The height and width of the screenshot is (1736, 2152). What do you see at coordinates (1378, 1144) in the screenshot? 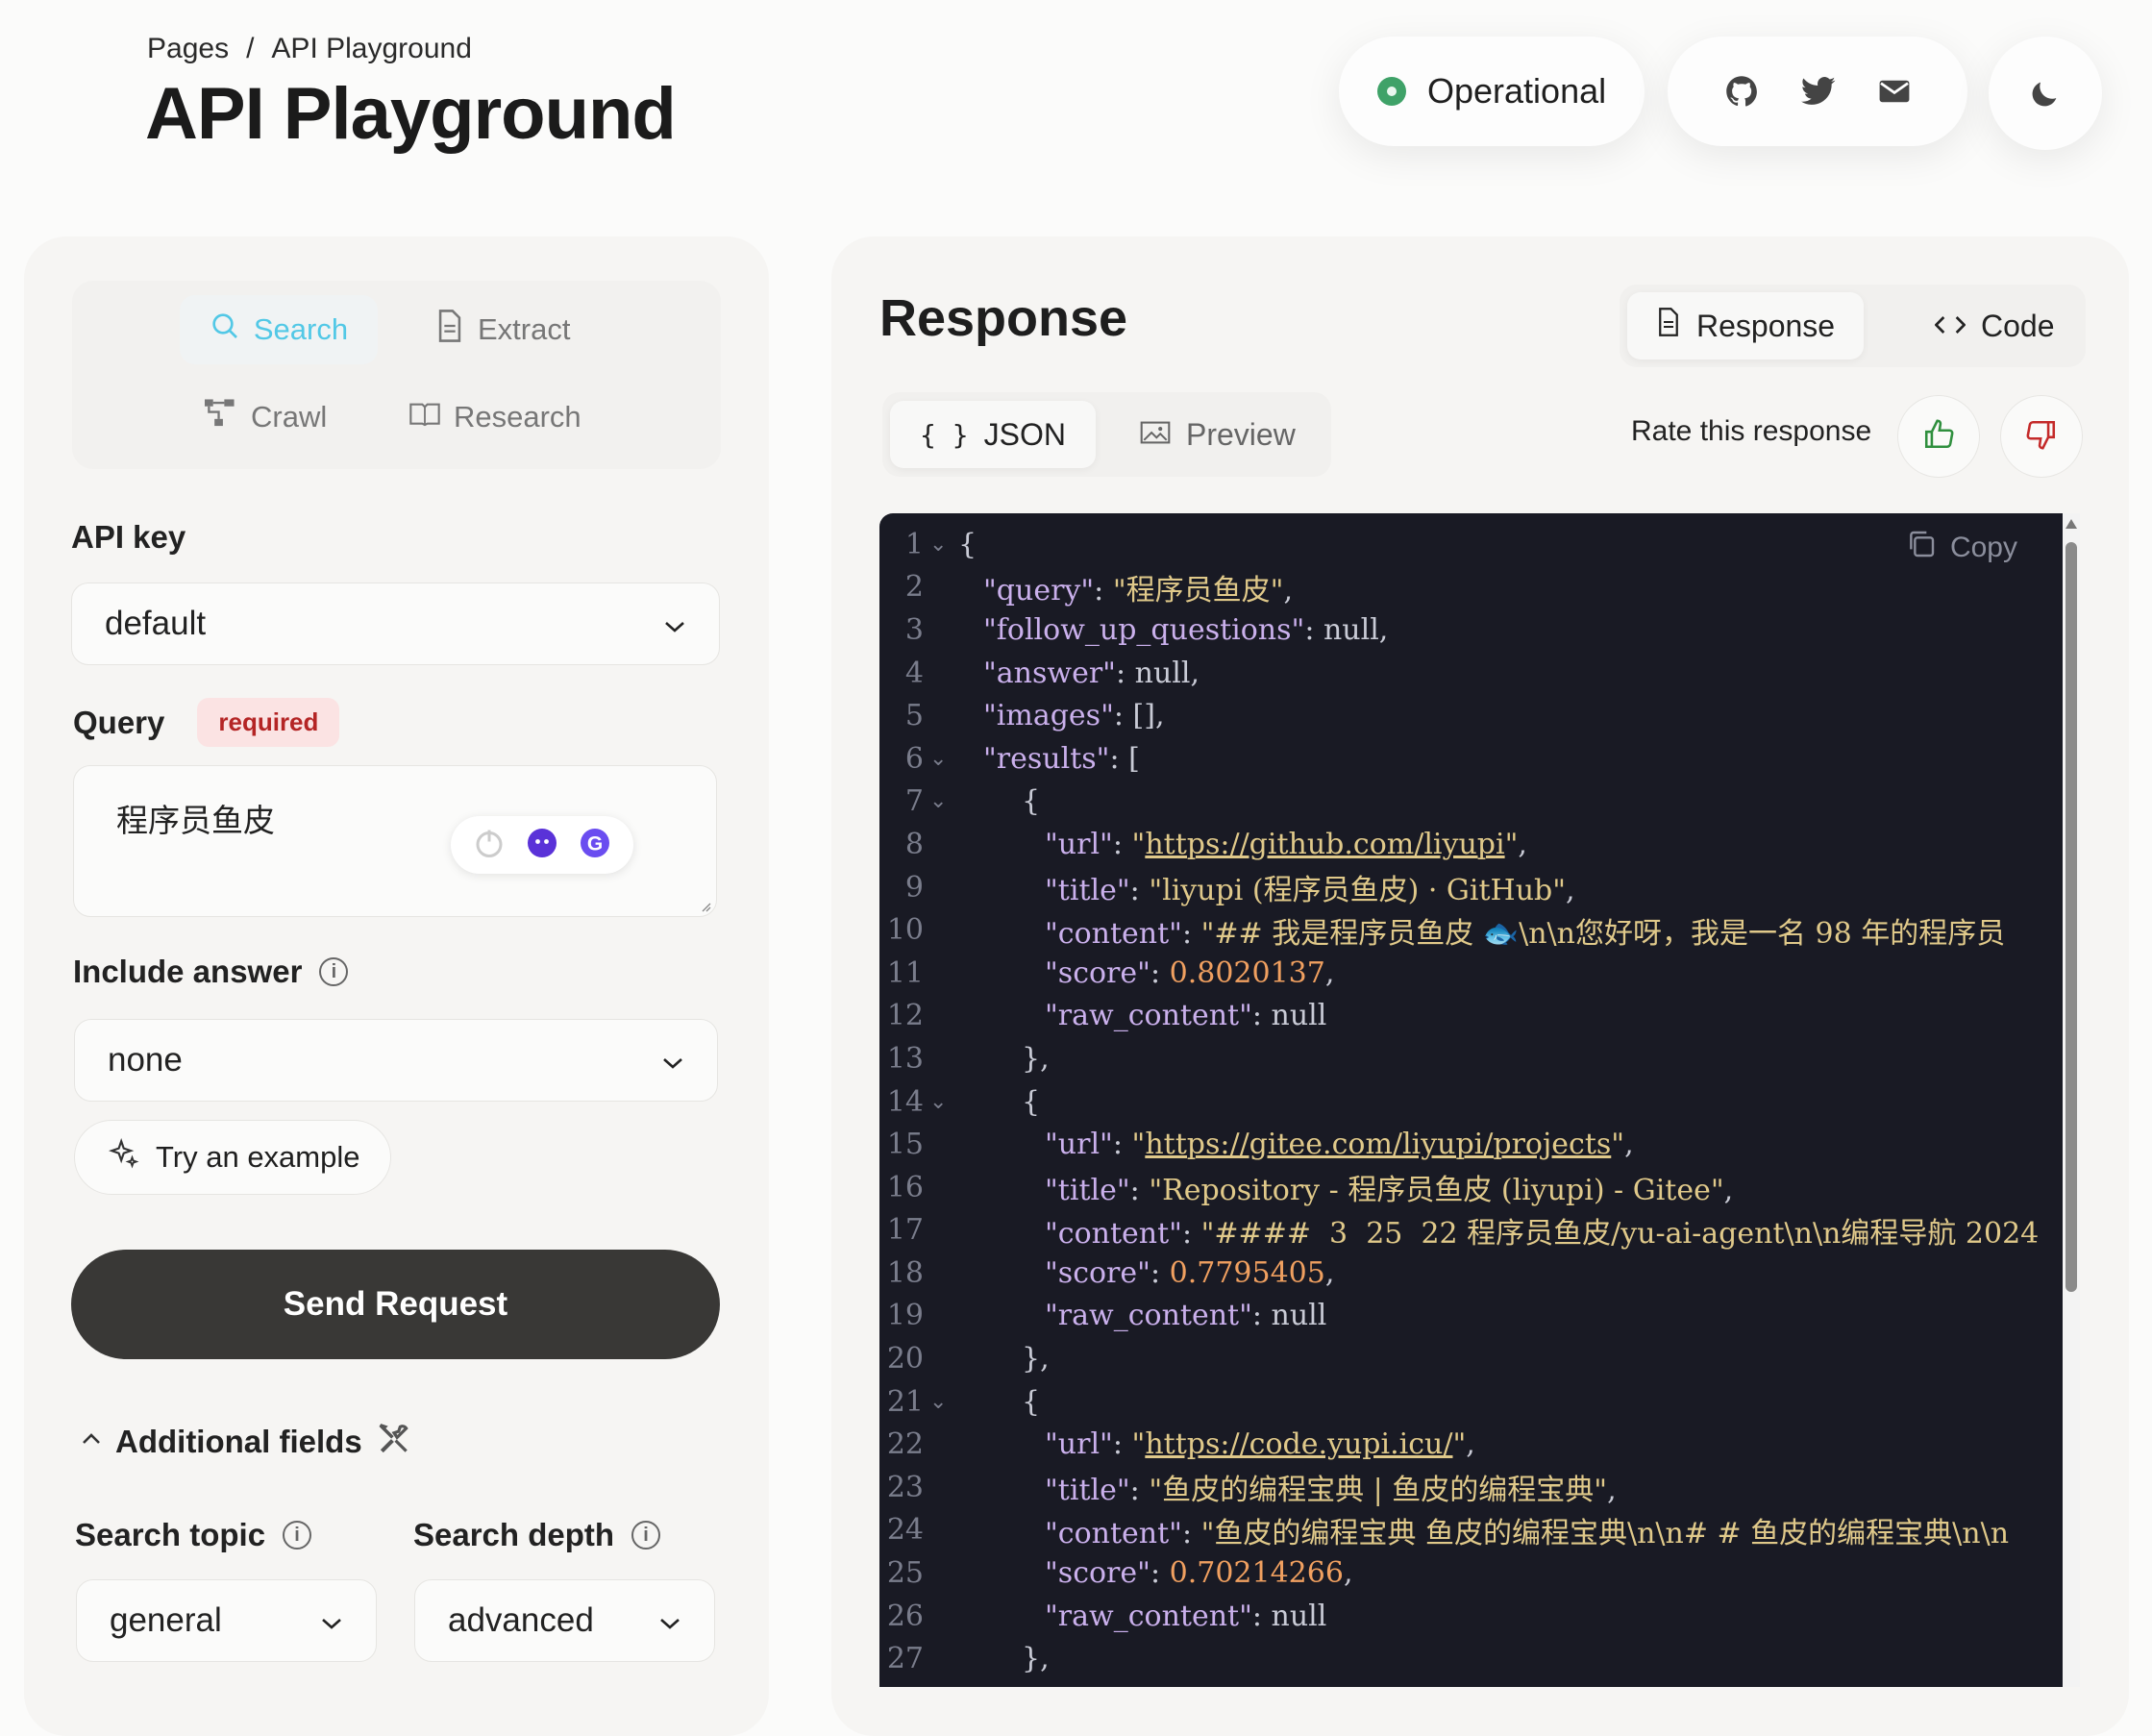
I see `code-link: https://gitee.com/liyupi/projects` at bounding box center [1378, 1144].